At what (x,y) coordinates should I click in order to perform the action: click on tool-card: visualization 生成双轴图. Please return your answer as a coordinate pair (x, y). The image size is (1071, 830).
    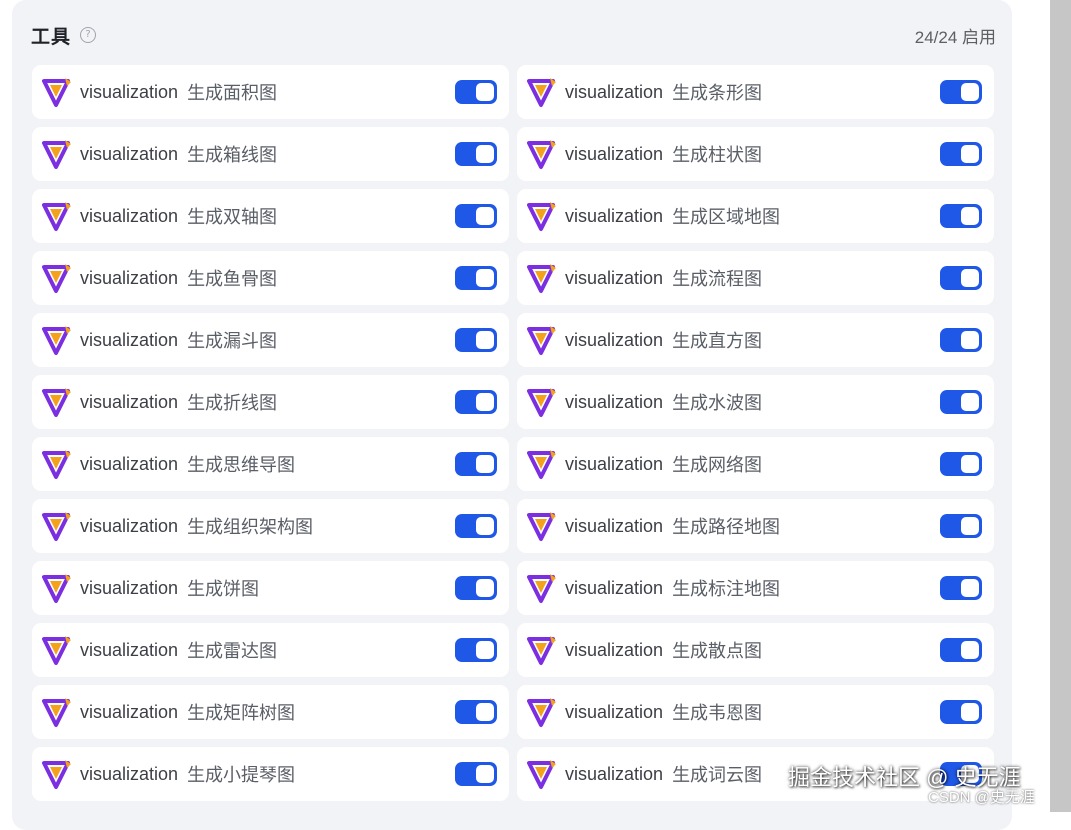
    Looking at the image, I should click on (270, 216).